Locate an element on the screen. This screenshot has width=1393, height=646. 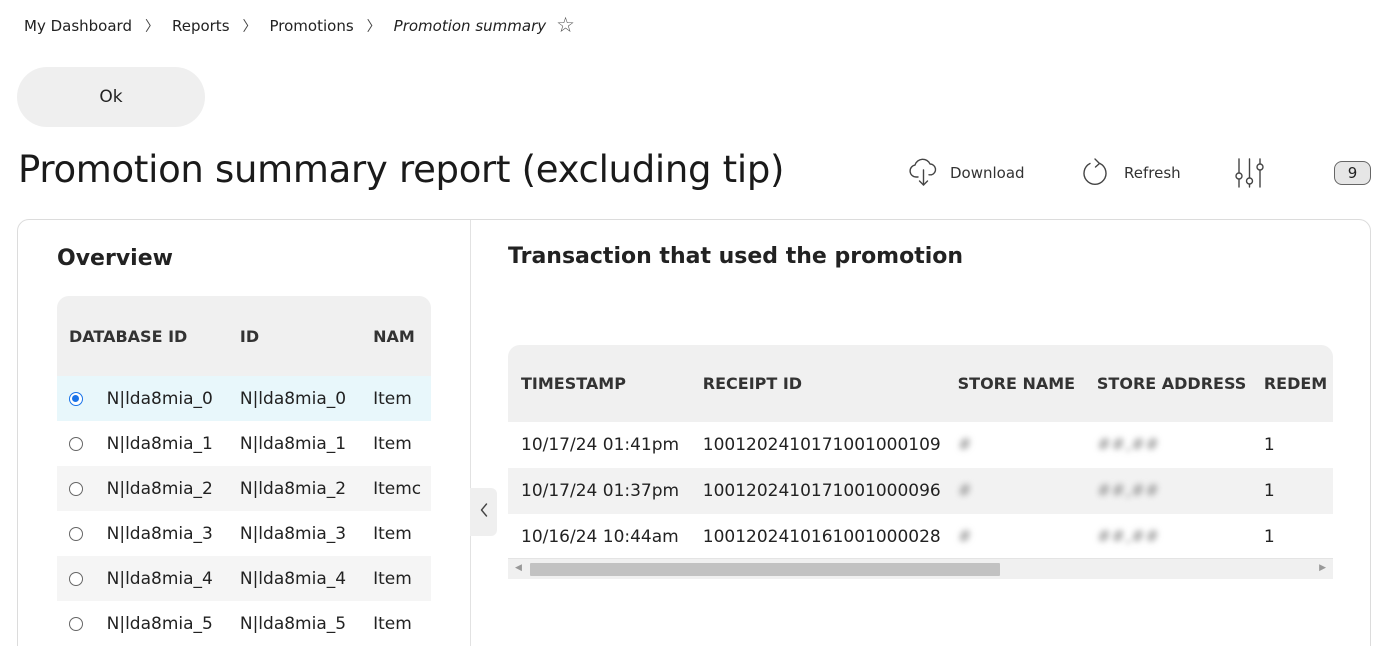
id-cell: N|lda8mia_4 is located at coordinates (293, 578).